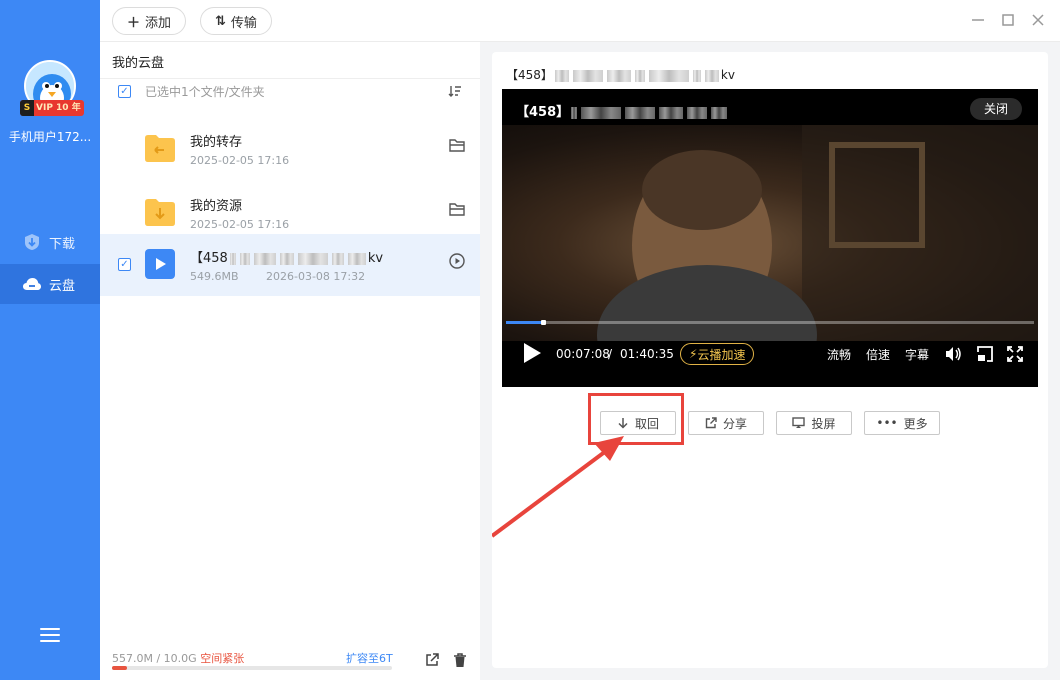 The width and height of the screenshot is (1060, 680). What do you see at coordinates (154, 658) in the screenshot?
I see `storage-used: 557.0M / 10.0G` at bounding box center [154, 658].